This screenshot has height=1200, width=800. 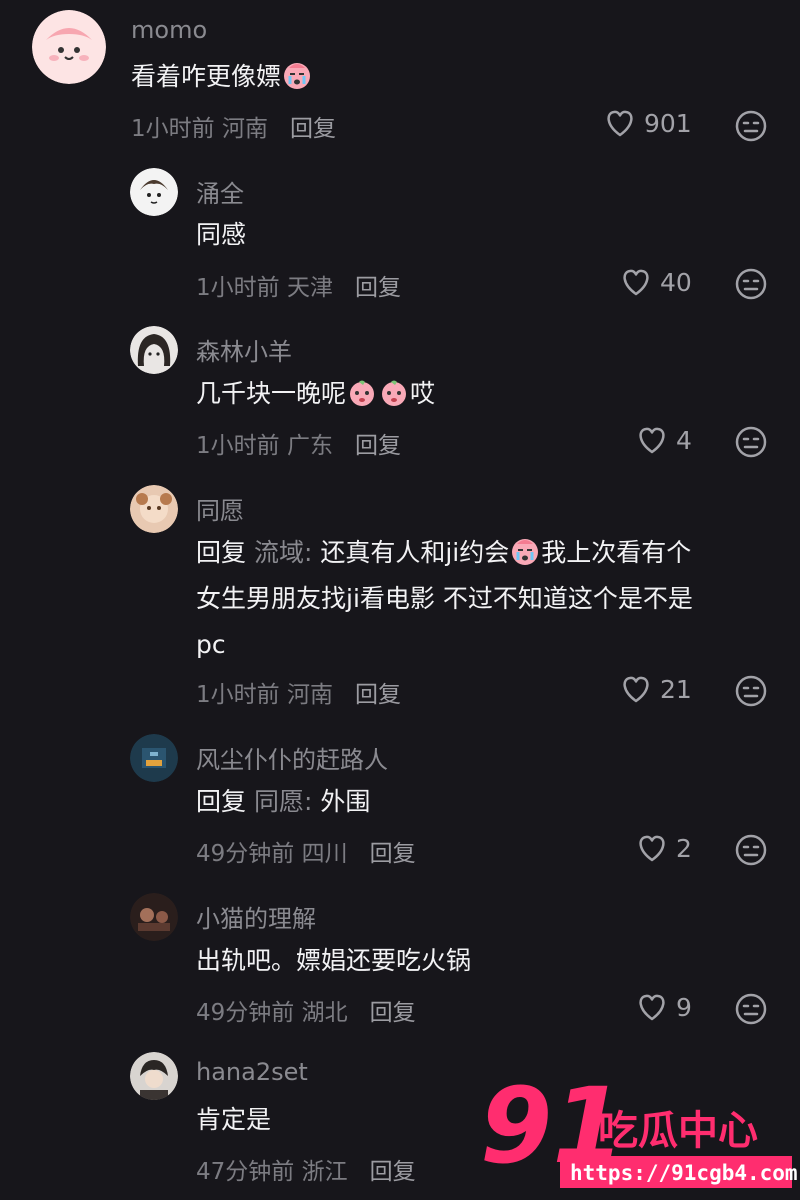 I want to click on comment-text-line: pc, so click(x=211, y=644).